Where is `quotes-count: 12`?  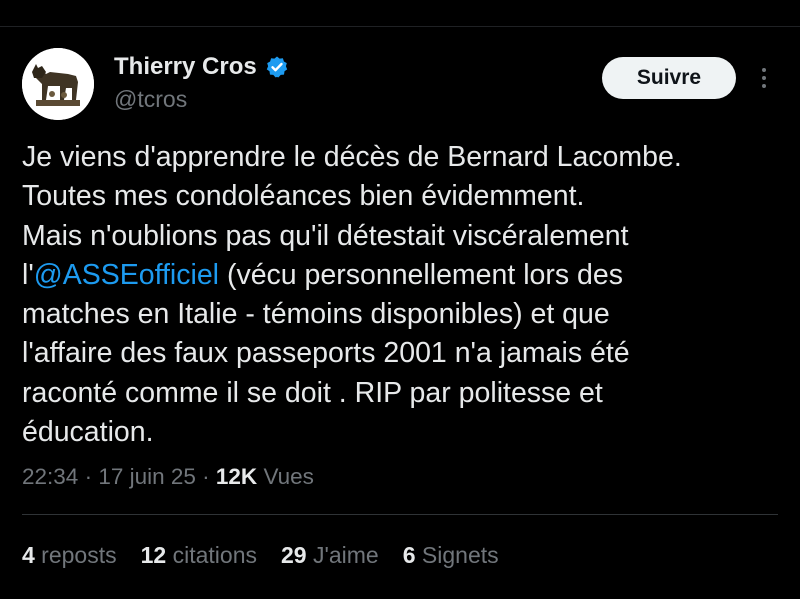
quotes-count: 12 is located at coordinates (153, 555).